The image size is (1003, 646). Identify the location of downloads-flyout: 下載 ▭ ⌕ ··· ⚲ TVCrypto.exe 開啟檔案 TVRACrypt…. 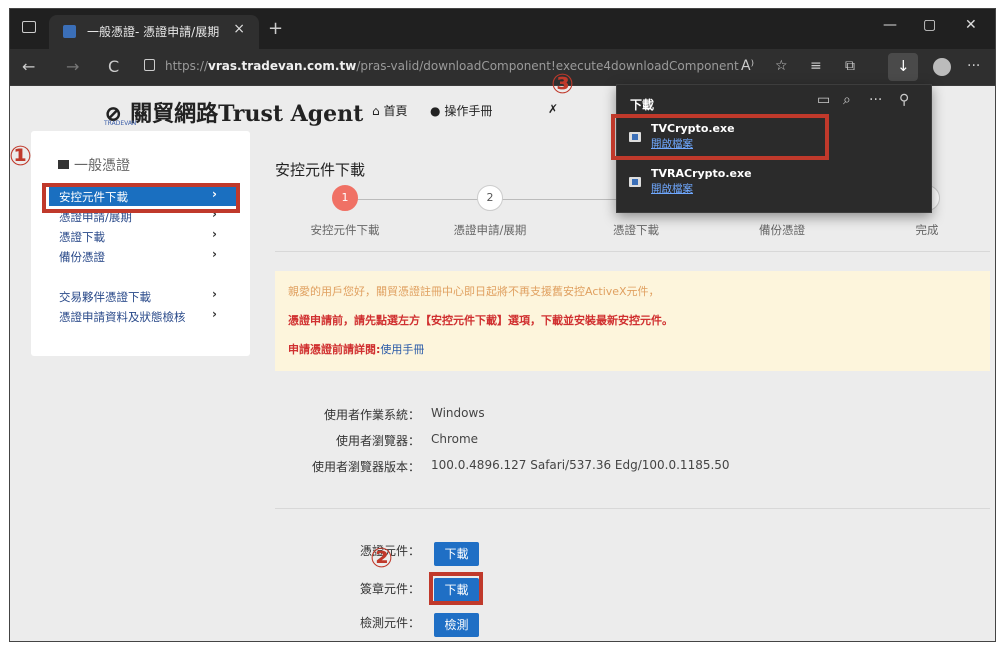
(771, 148).